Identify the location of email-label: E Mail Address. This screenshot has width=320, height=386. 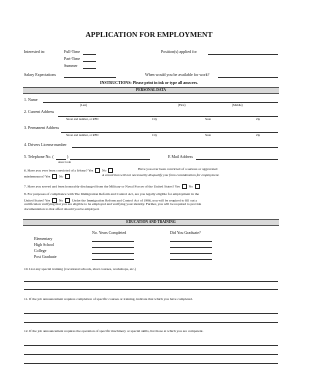
(180, 156).